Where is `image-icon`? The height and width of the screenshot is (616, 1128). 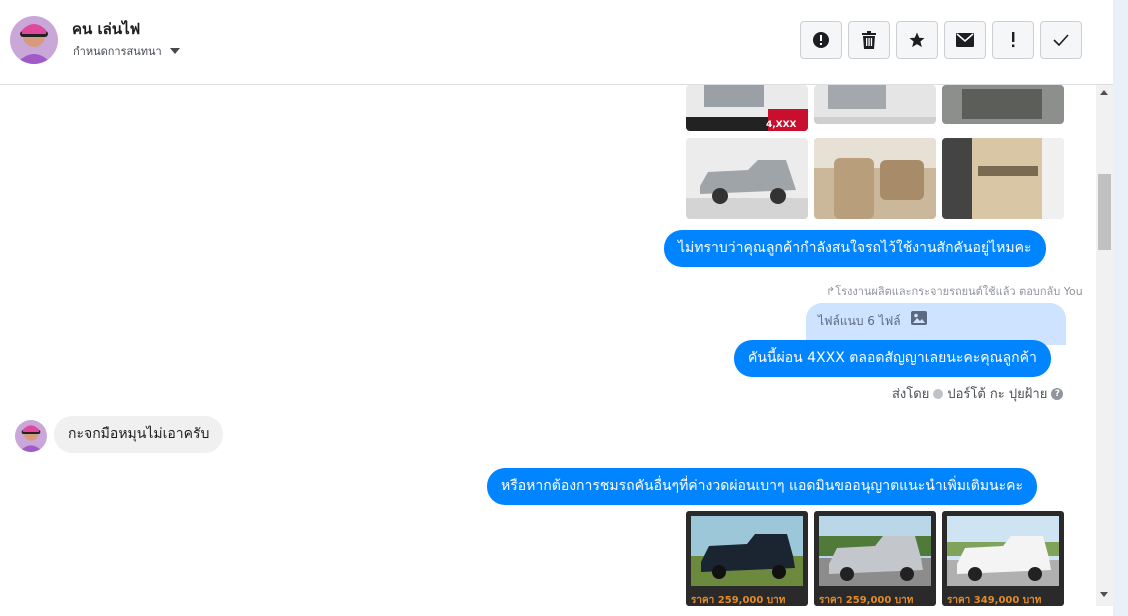
image-icon is located at coordinates (918, 318).